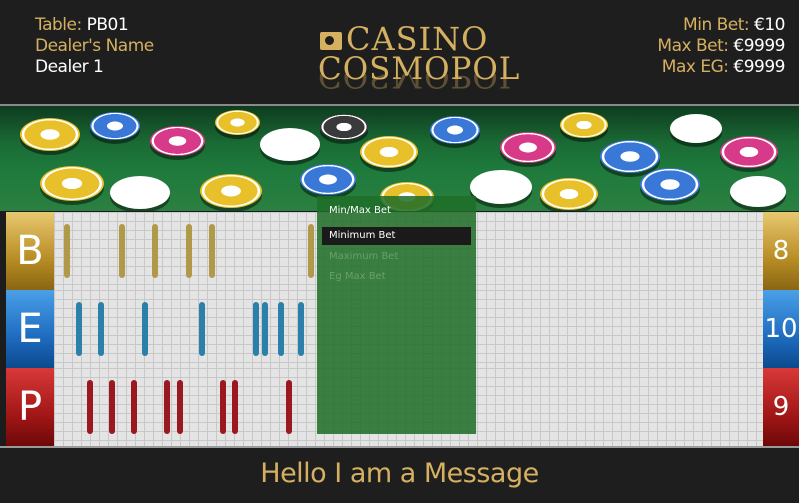 This screenshot has height=503, width=799. I want to click on logo-reflection: COSMOPOL, so click(419, 84).